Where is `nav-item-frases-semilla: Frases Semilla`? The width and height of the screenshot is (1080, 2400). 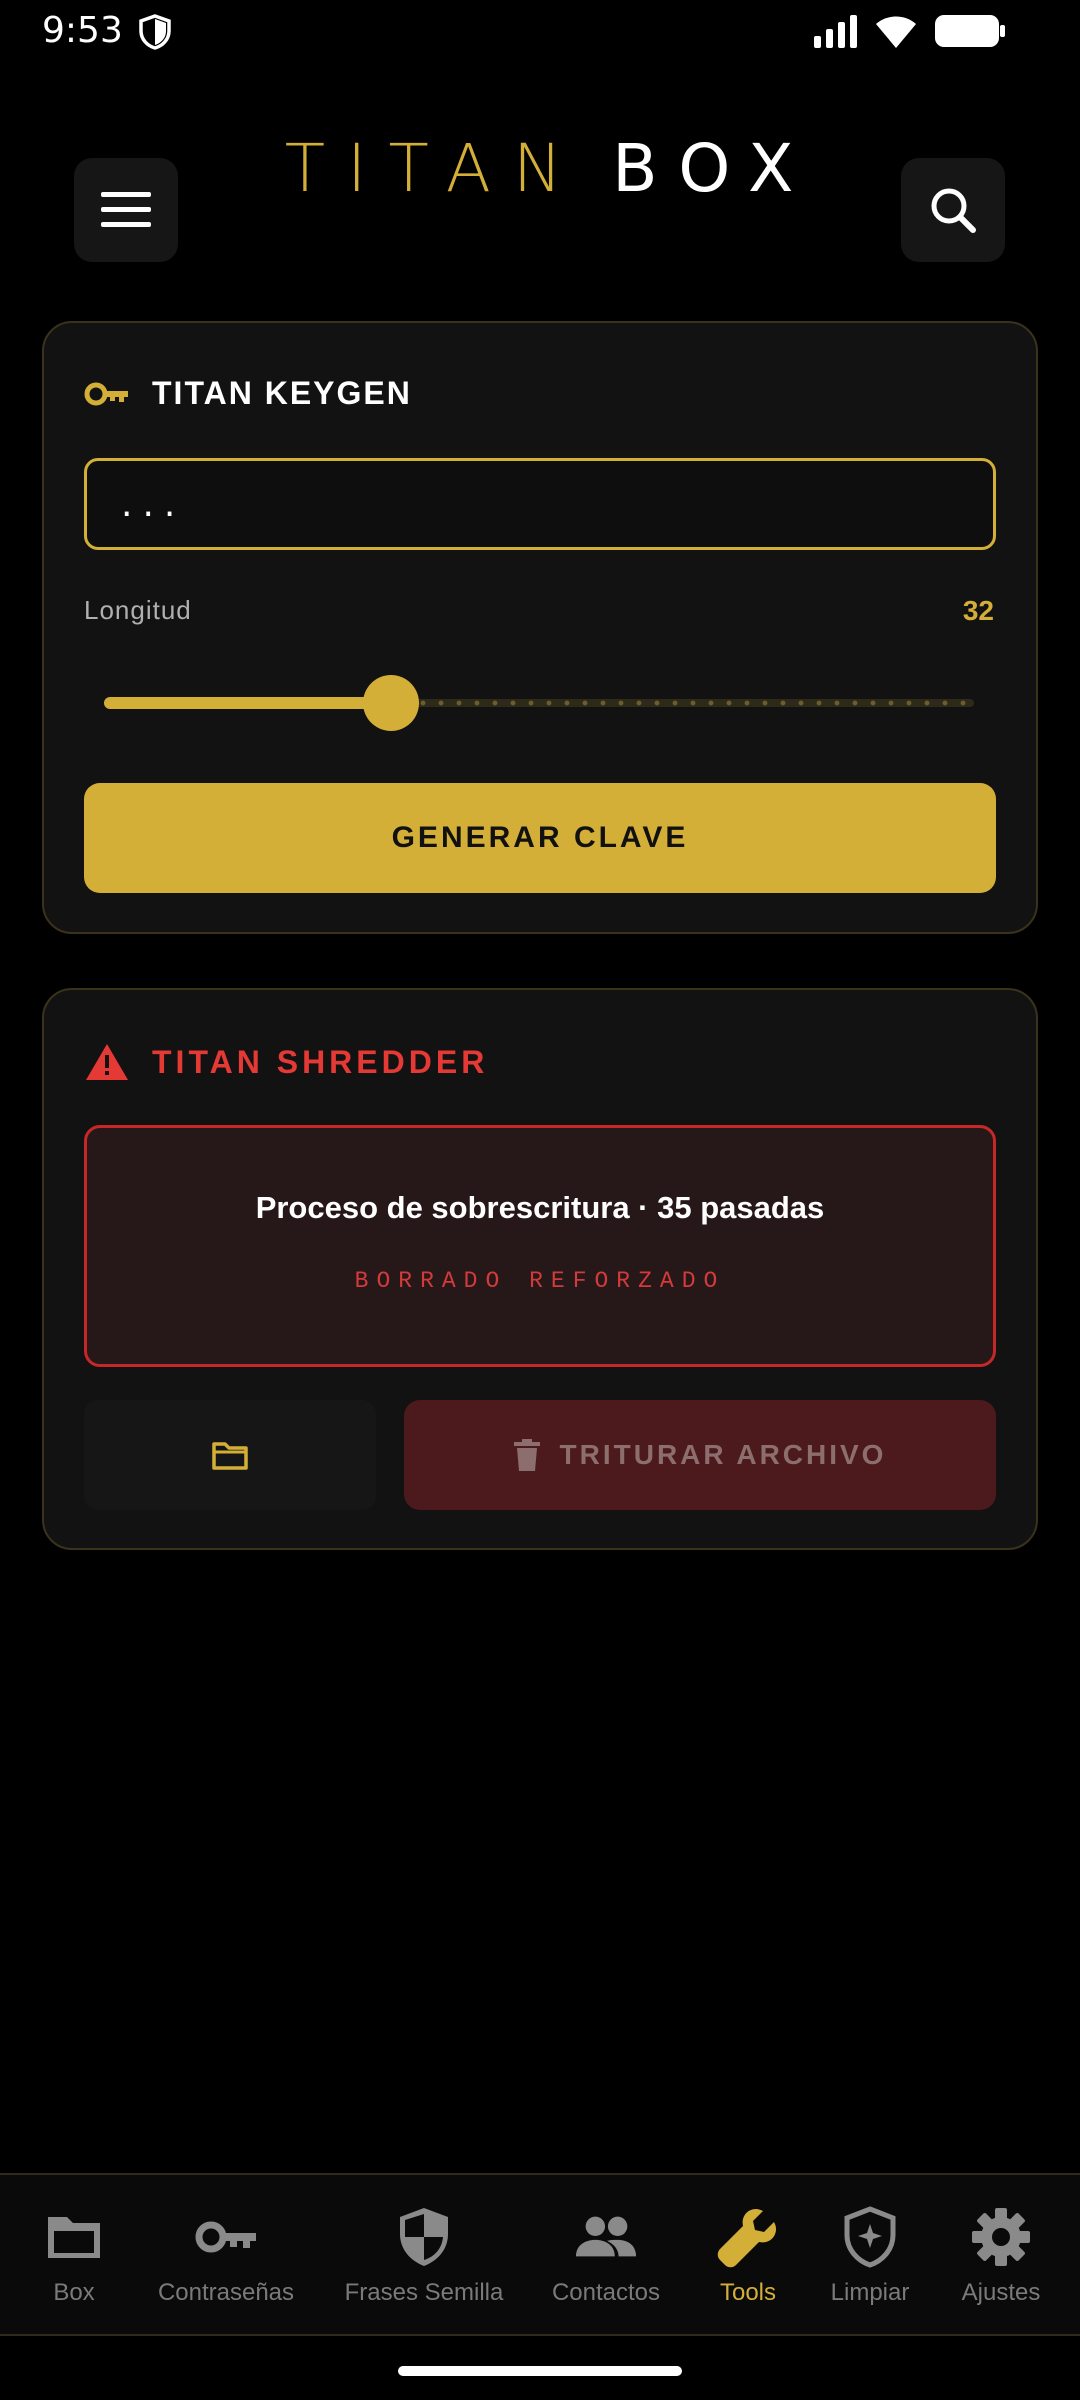
nav-item-frases-semilla: Frases Semilla is located at coordinates (424, 2255).